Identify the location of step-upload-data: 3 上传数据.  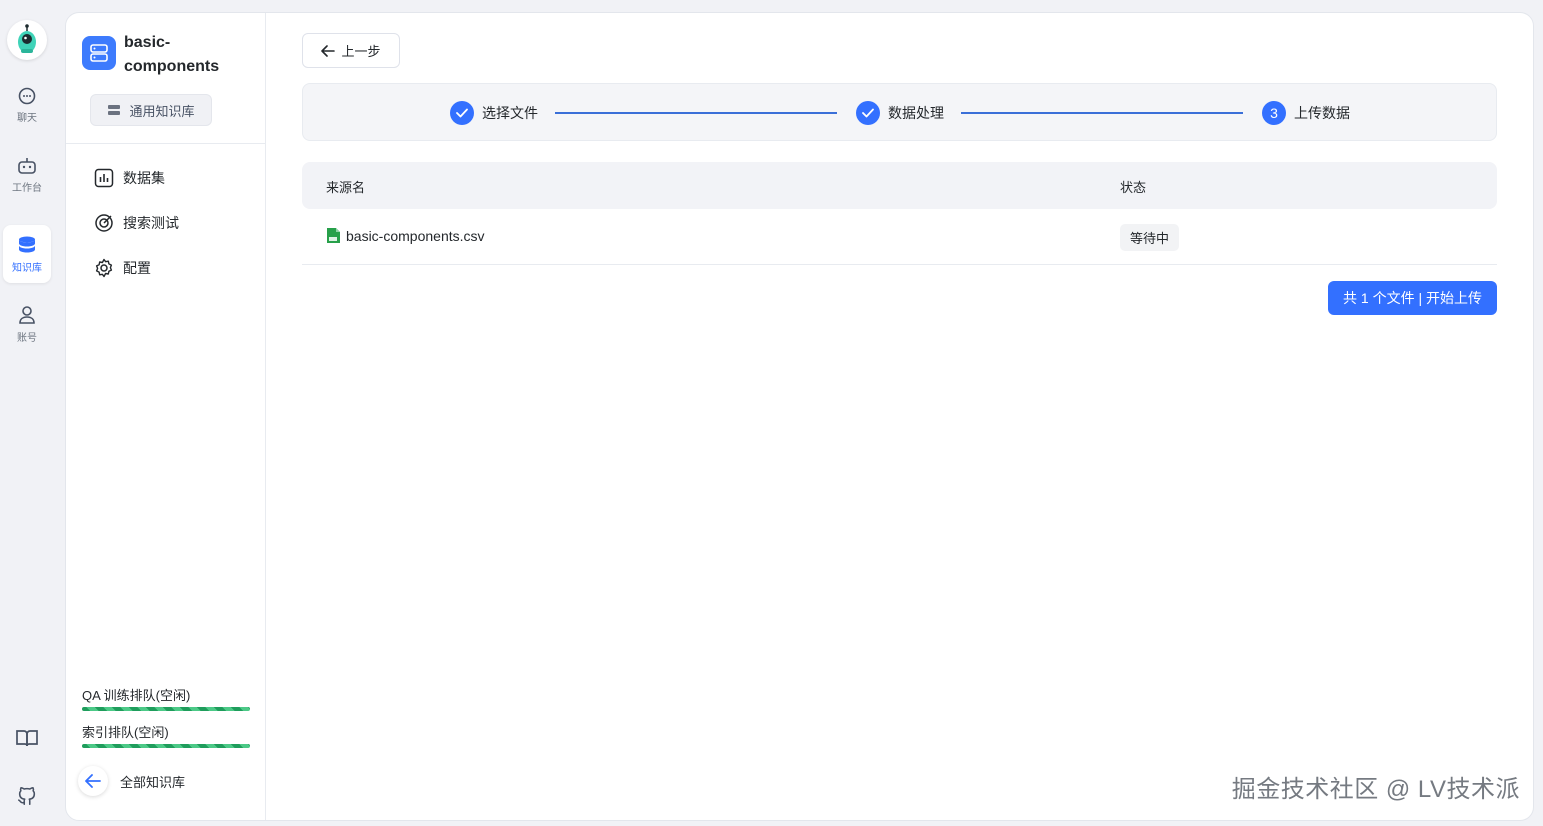
(1306, 113).